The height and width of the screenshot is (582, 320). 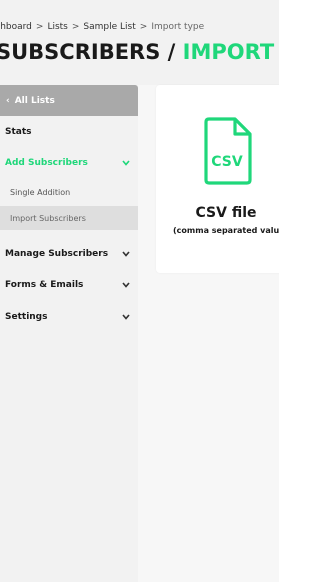 I want to click on breadcrumb-sample-list: Sample List, so click(x=109, y=27).